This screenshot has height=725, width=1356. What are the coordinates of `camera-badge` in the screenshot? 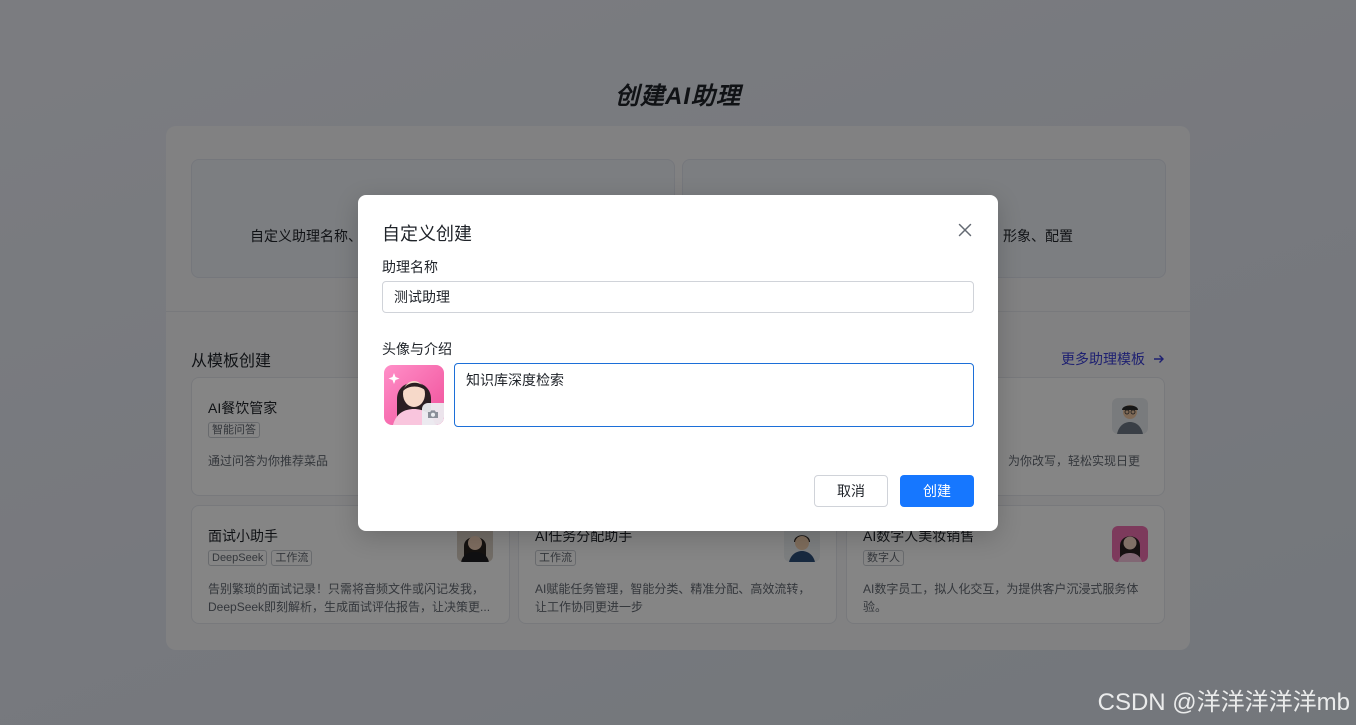 It's located at (433, 414).